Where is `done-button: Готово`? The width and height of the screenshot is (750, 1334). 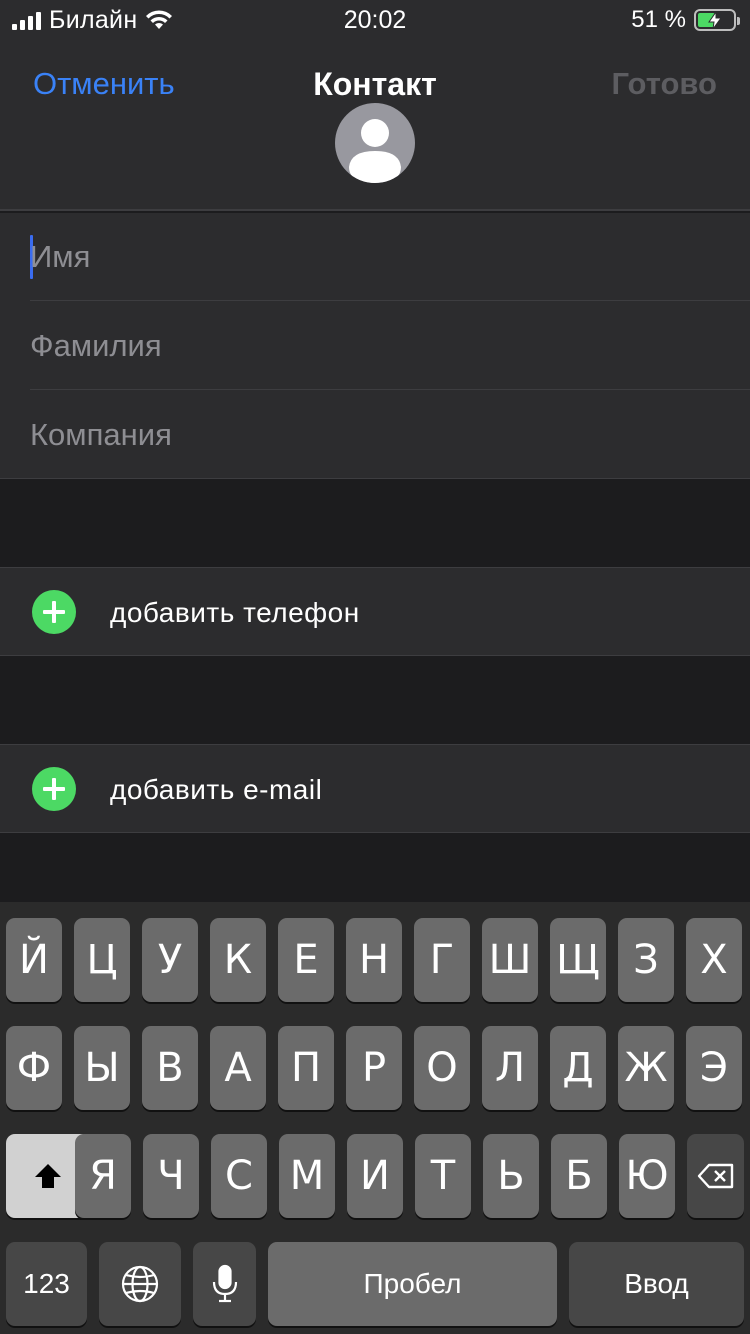 done-button: Готово is located at coordinates (665, 84).